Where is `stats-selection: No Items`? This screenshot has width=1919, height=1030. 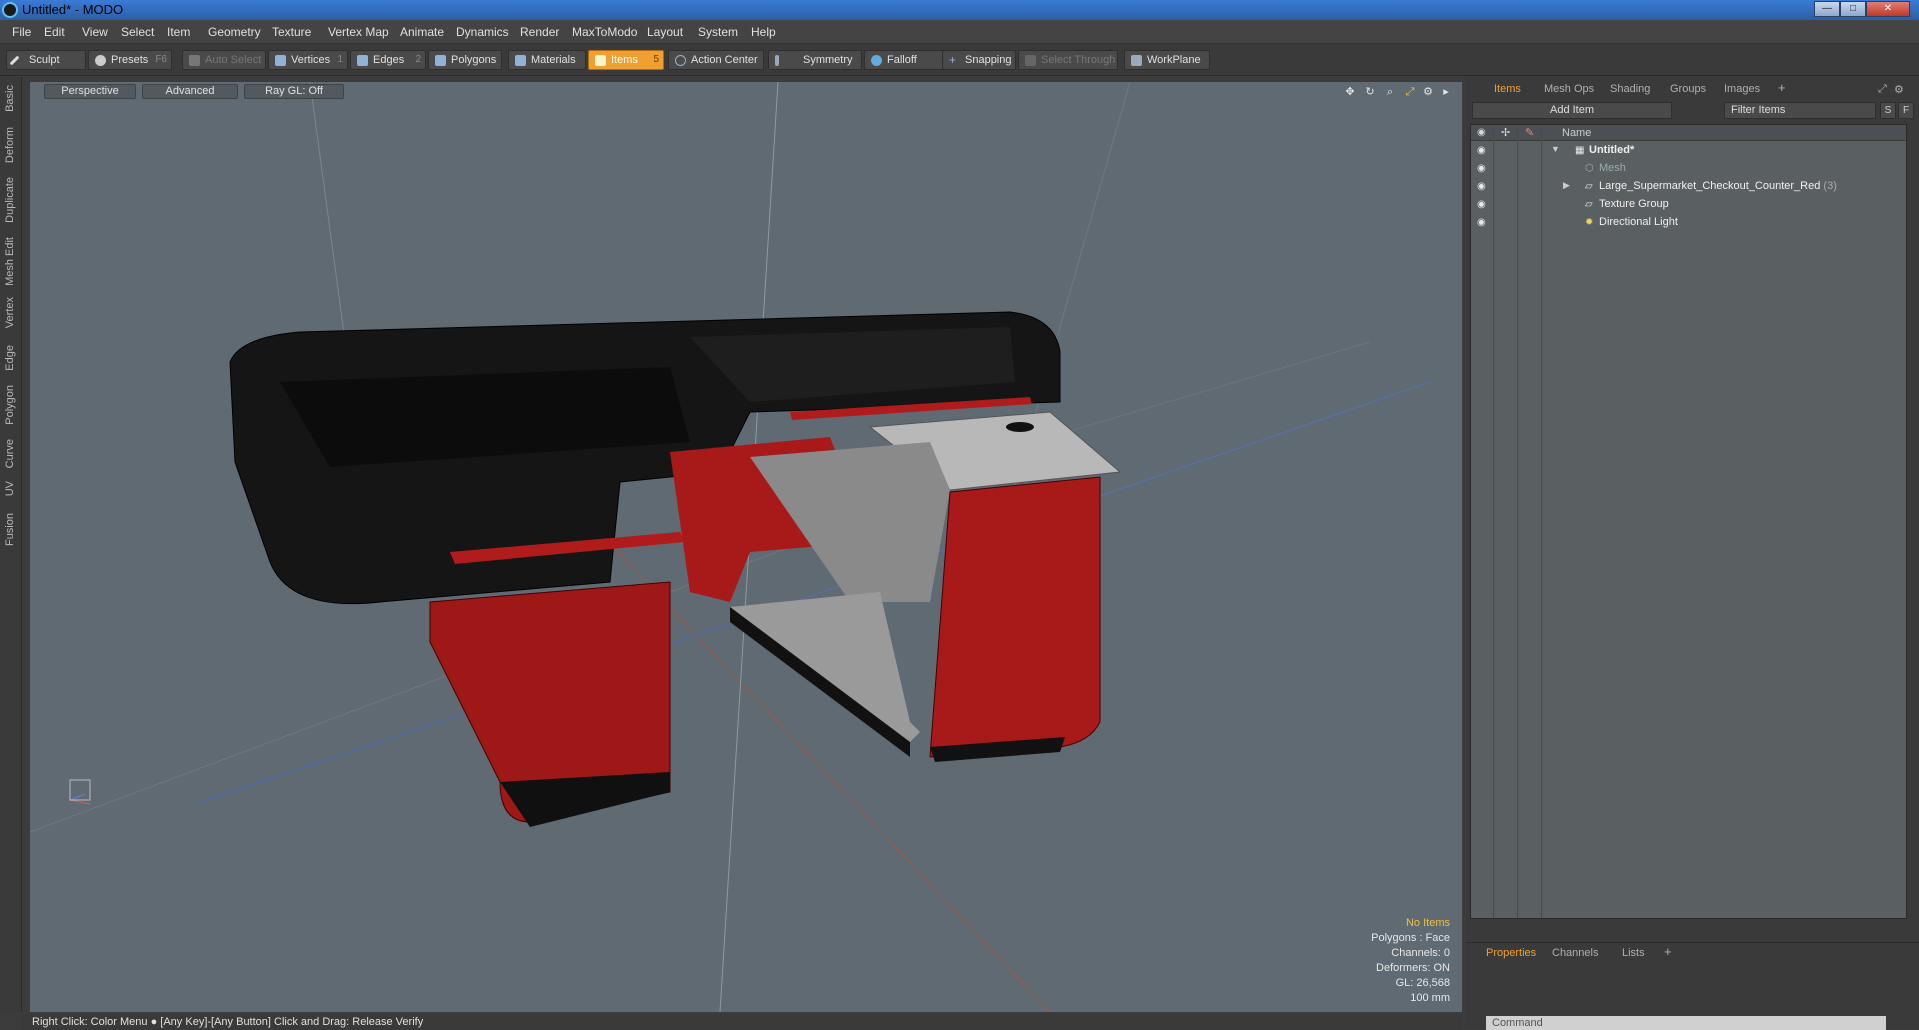
stats-selection: No Items is located at coordinates (1427, 923).